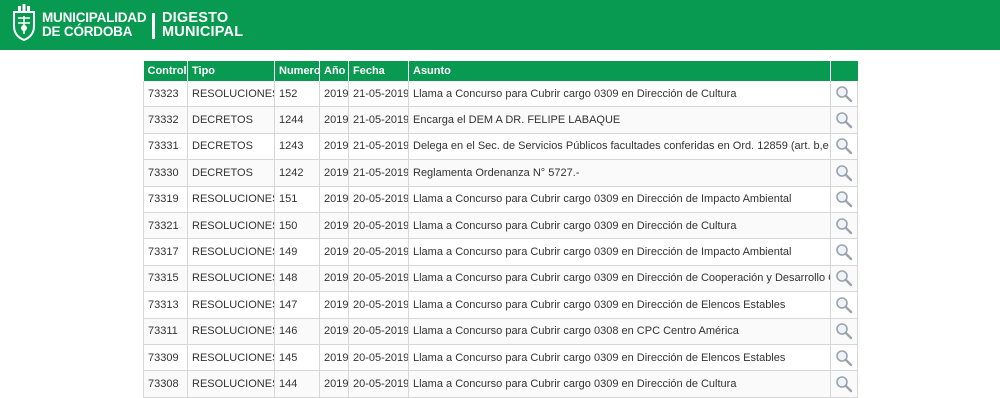 This screenshot has height=398, width=1000. What do you see at coordinates (297, 173) in the screenshot?
I see `cell-numero: 1242` at bounding box center [297, 173].